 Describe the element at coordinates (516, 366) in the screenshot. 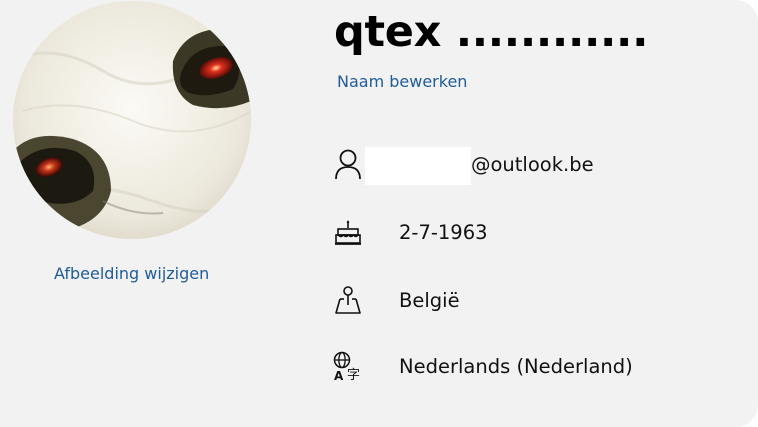

I see `language-text: Nederlands (Nederland)` at that location.